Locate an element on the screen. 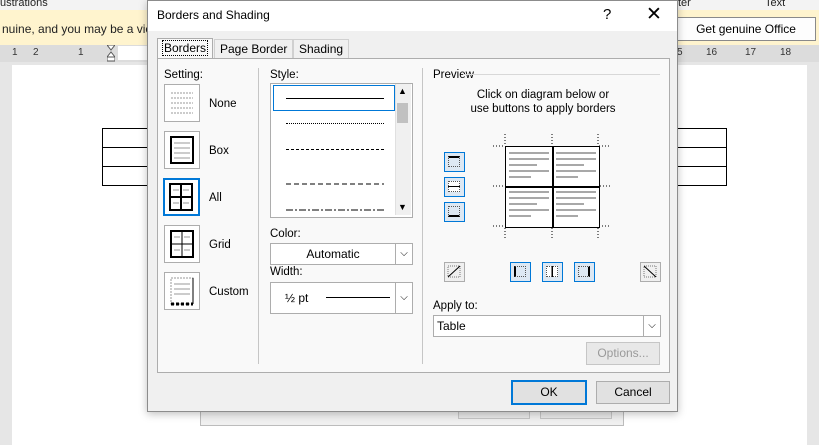 Image resolution: width=819 pixels, height=445 pixels. preview-label: Preview is located at coordinates (453, 75).